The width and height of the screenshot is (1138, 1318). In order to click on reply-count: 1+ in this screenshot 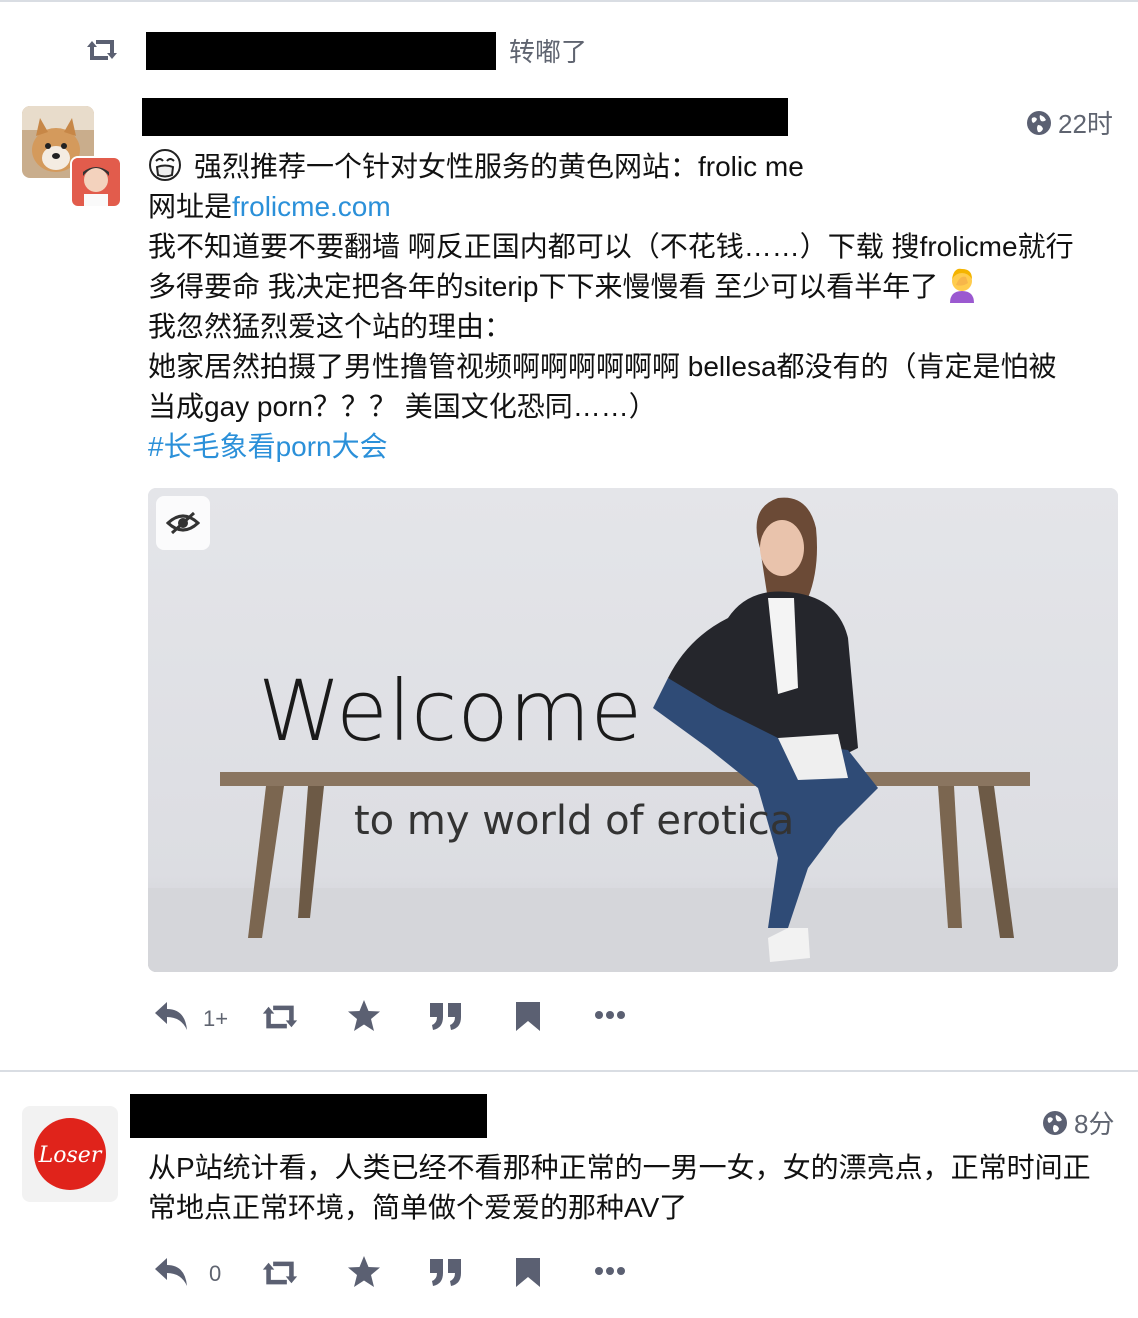, I will do `click(216, 1018)`.